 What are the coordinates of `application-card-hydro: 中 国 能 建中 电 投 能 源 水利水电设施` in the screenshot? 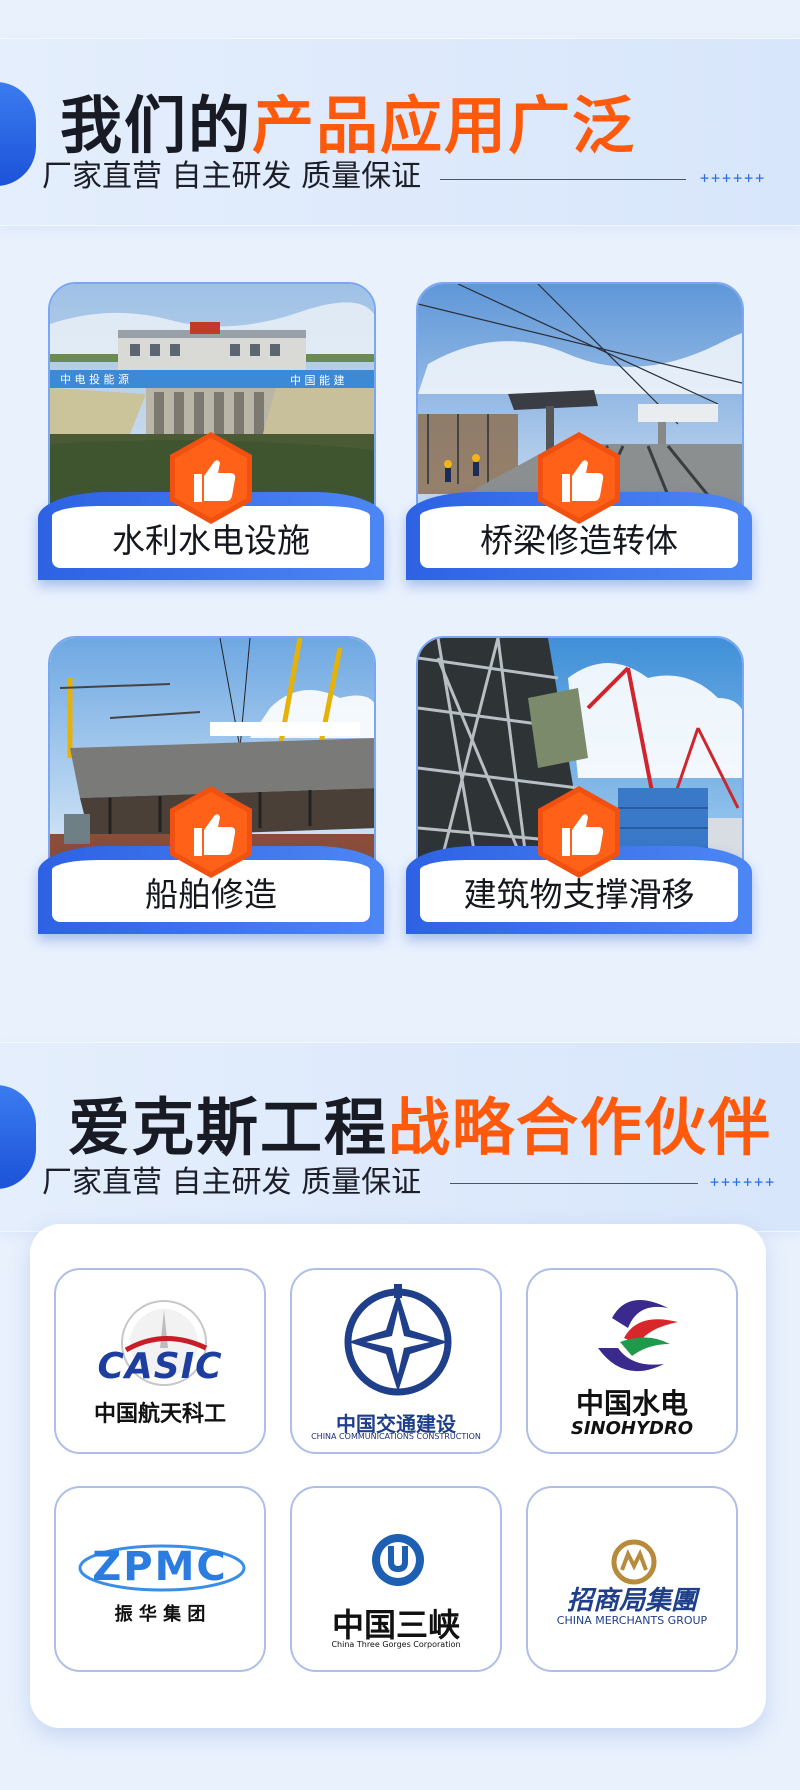 It's located at (211, 442).